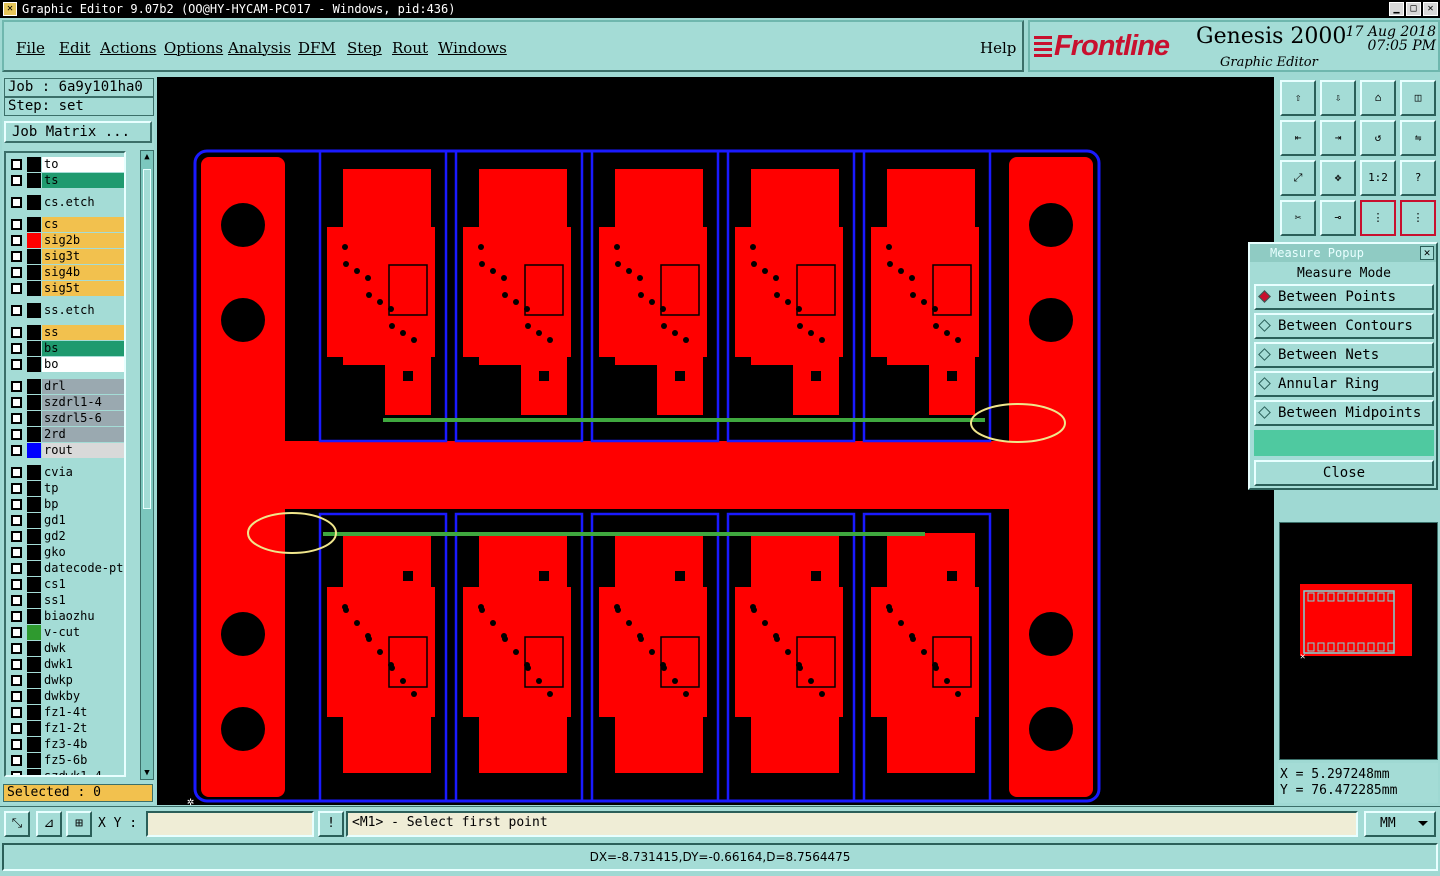  Describe the element at coordinates (83, 488) in the screenshot. I see `layer-name: tp` at that location.